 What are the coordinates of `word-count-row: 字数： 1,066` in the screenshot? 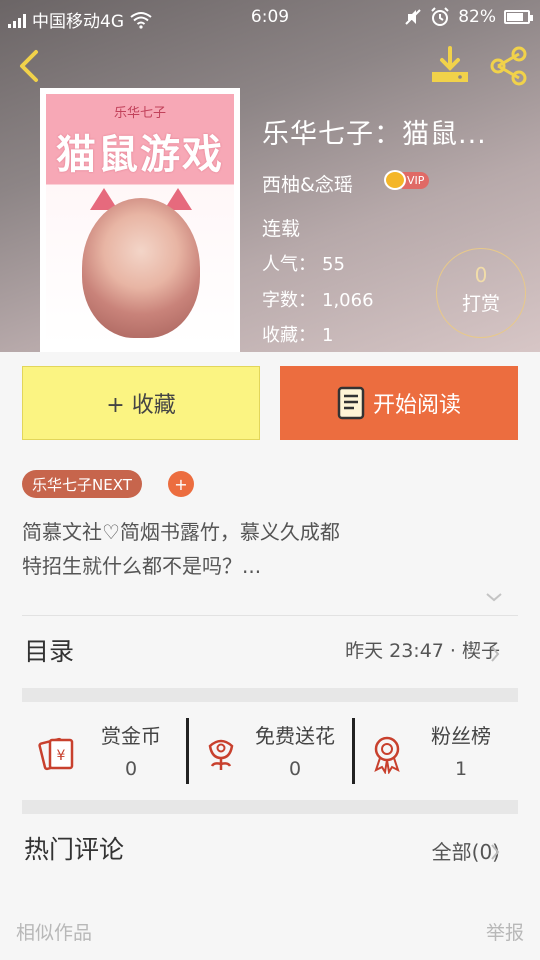 It's located at (318, 299).